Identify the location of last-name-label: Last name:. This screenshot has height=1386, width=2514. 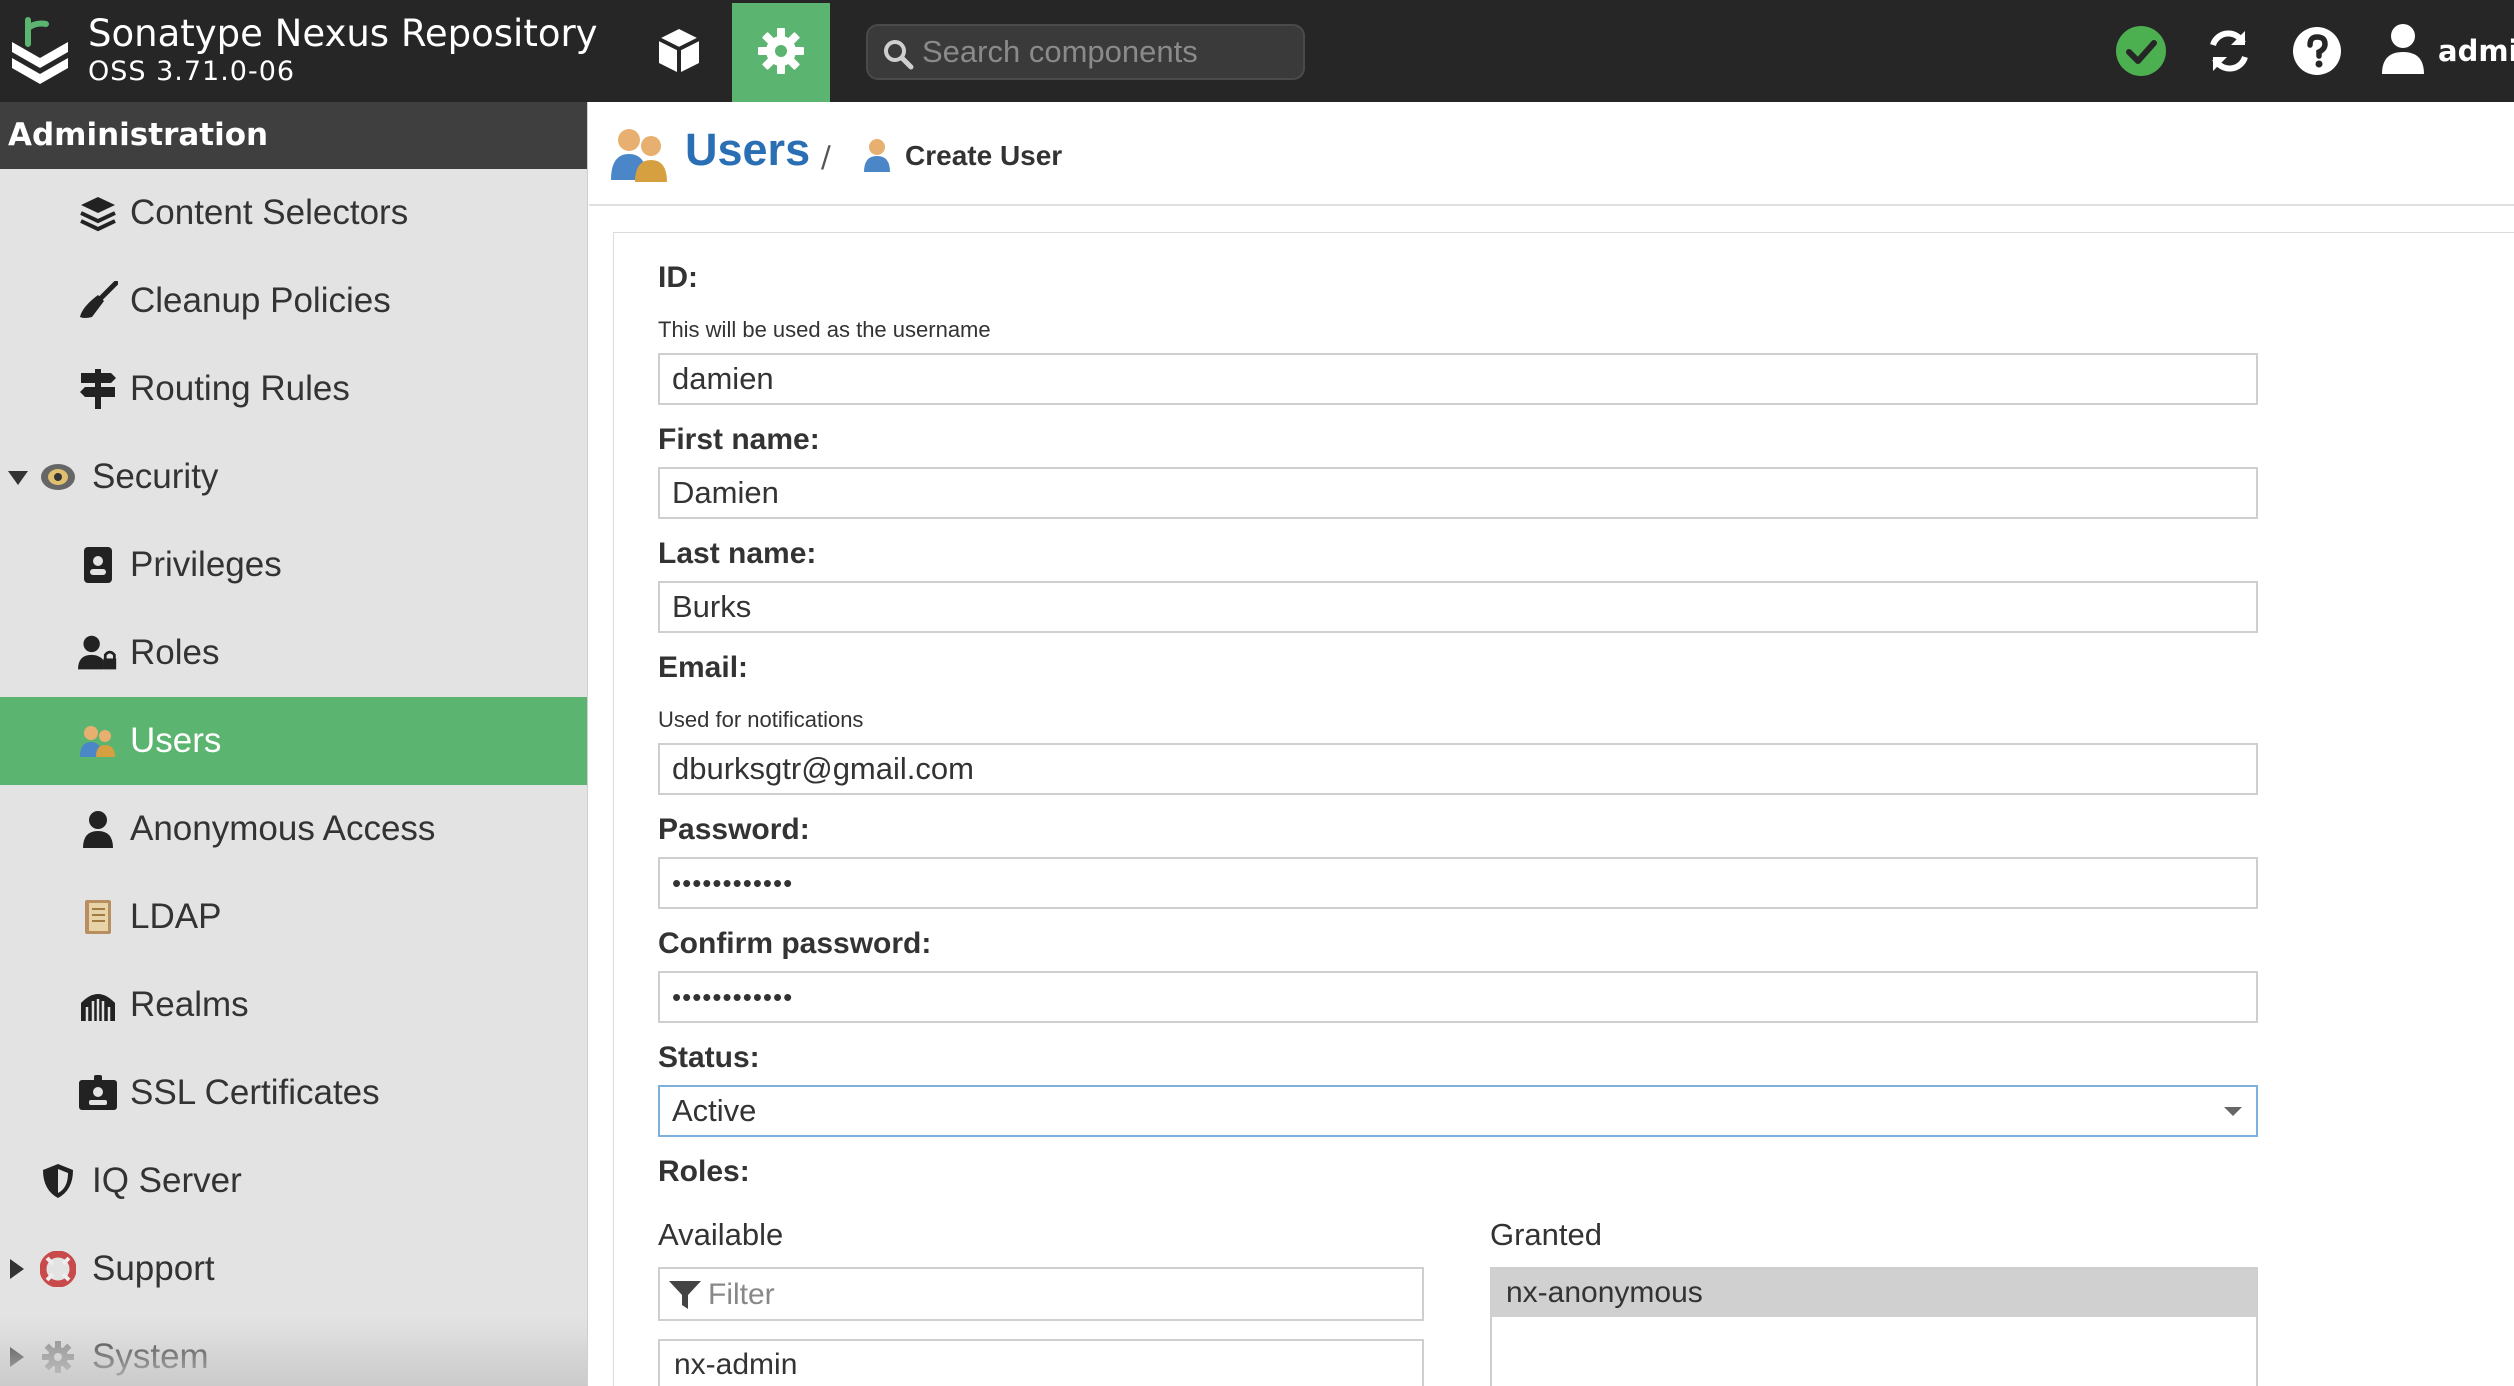
(737, 553).